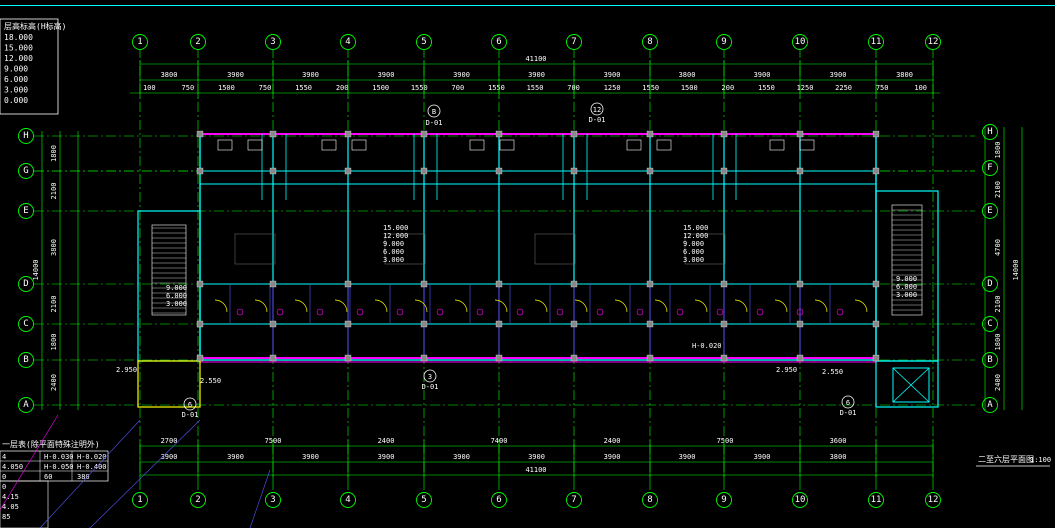  I want to click on axis-bubble-top: 3, so click(273, 42).